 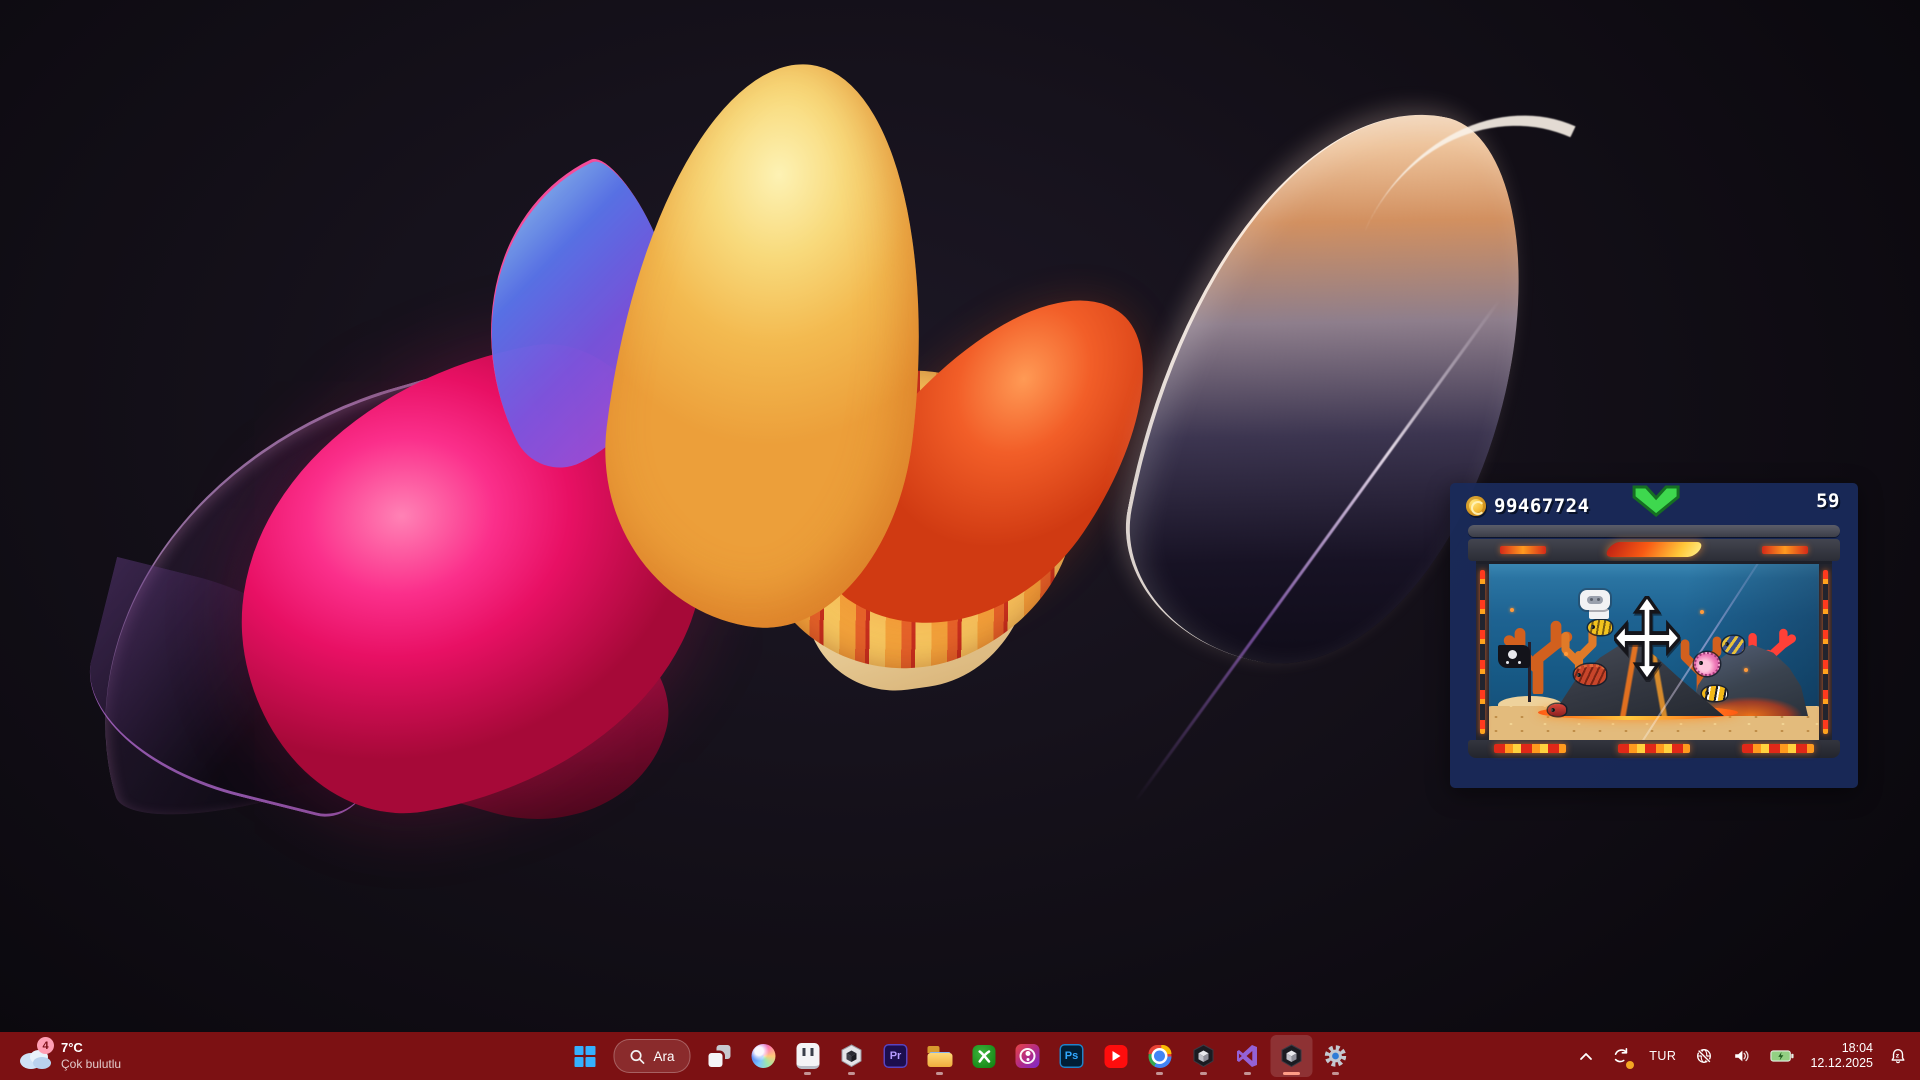 I want to click on copilot-button, so click(x=764, y=1056).